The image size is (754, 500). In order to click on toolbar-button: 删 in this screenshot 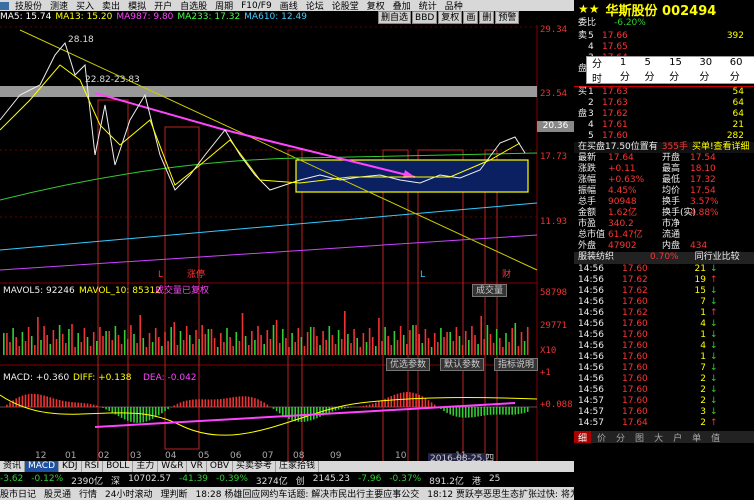, I will do `click(487, 17)`.